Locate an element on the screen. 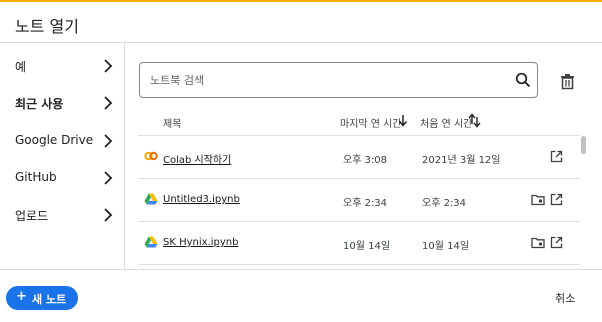 This screenshot has width=602, height=322. first-opened-cell: 10월 14일 is located at coordinates (446, 246).